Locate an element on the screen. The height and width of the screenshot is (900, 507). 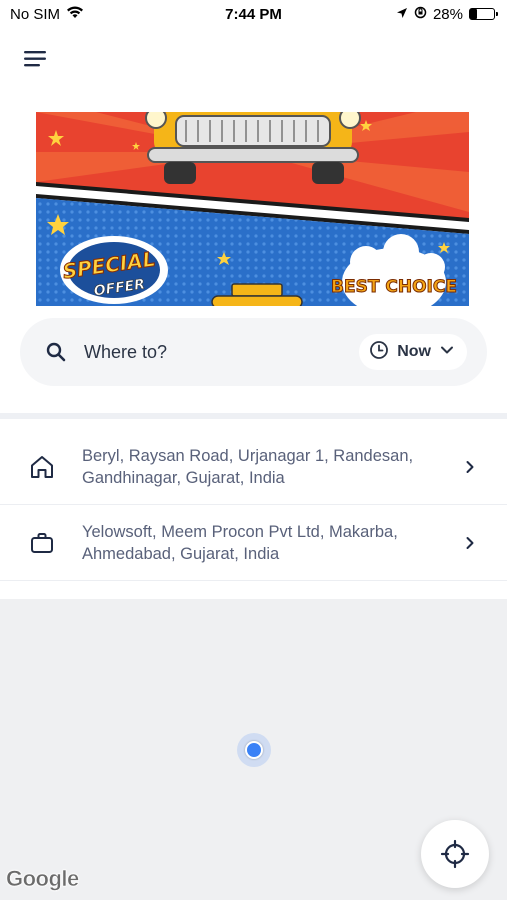
clock-icon is located at coordinates (379, 352).